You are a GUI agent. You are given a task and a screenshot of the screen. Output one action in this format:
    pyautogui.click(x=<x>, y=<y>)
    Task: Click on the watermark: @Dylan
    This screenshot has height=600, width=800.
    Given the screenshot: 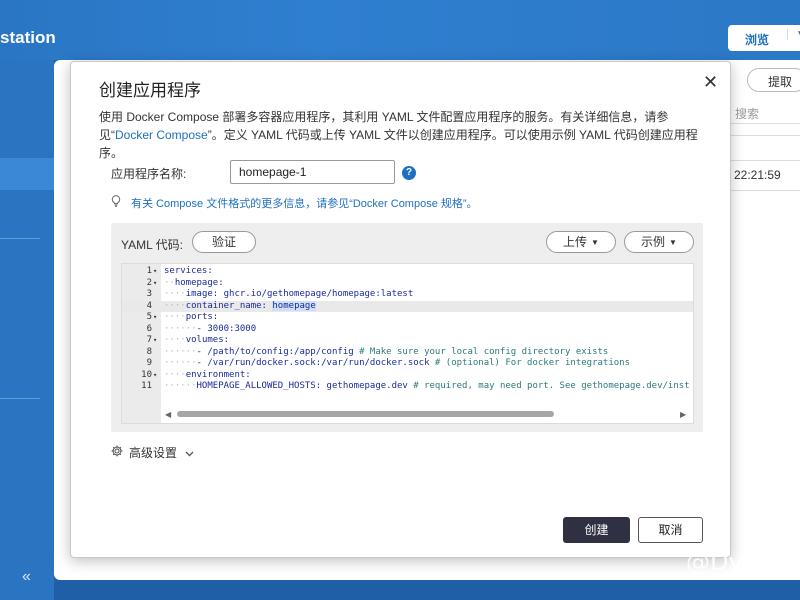 What is the action you would take?
    pyautogui.click(x=733, y=562)
    